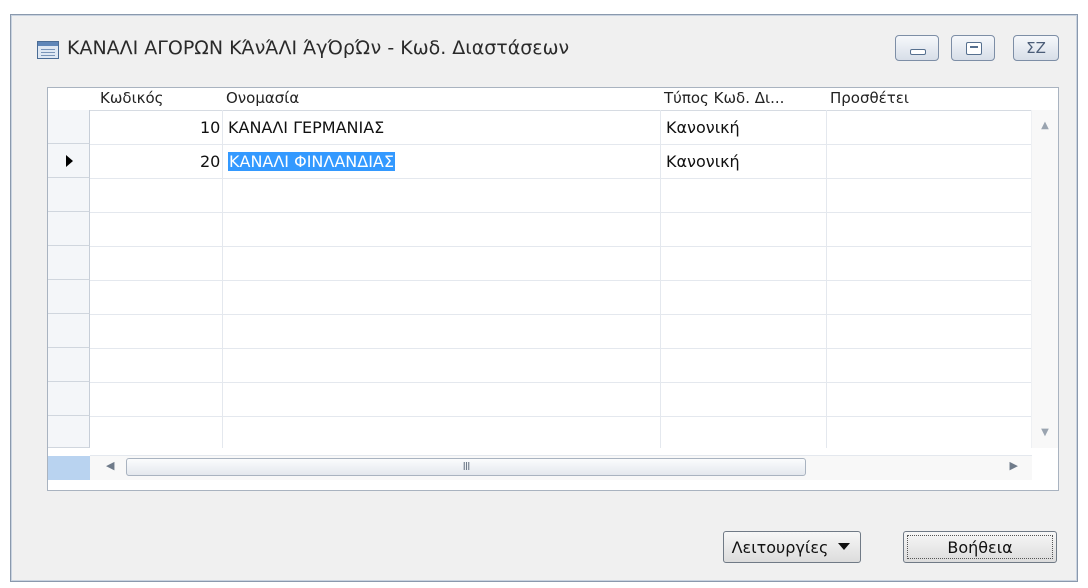 Image resolution: width=1088 pixels, height=588 pixels. I want to click on horizontal-scroll-thumb: III, so click(466, 467).